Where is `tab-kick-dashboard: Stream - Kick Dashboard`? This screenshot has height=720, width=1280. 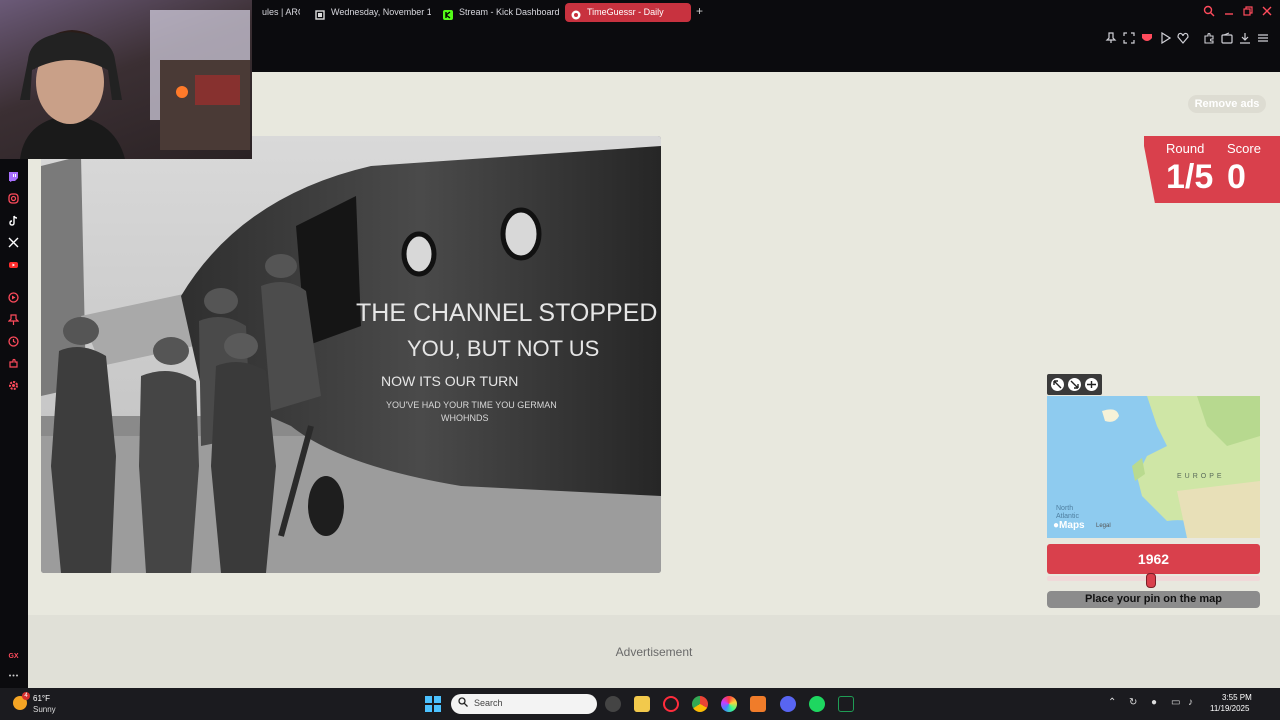
tab-kick-dashboard: Stream - Kick Dashboard is located at coordinates (498, 12).